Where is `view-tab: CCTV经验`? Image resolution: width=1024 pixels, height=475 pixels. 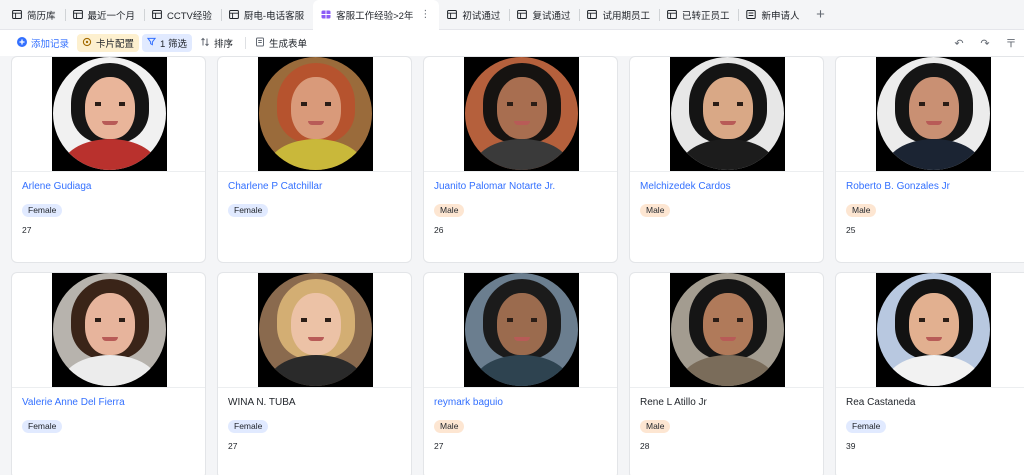 view-tab: CCTV经验 is located at coordinates (182, 15).